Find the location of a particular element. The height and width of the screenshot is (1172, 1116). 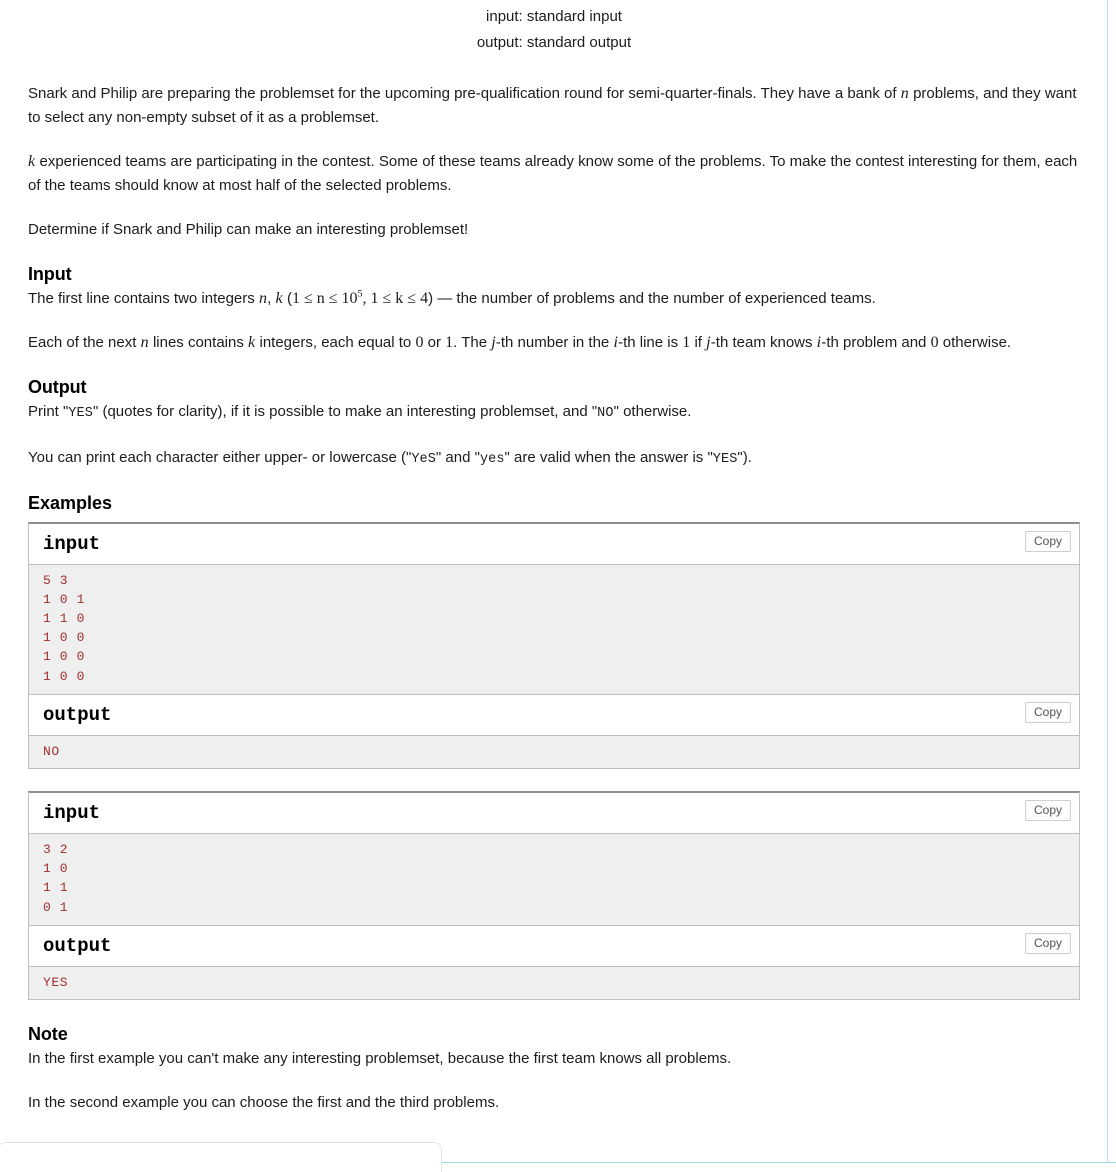

input-p1-comma: , is located at coordinates (271, 298).